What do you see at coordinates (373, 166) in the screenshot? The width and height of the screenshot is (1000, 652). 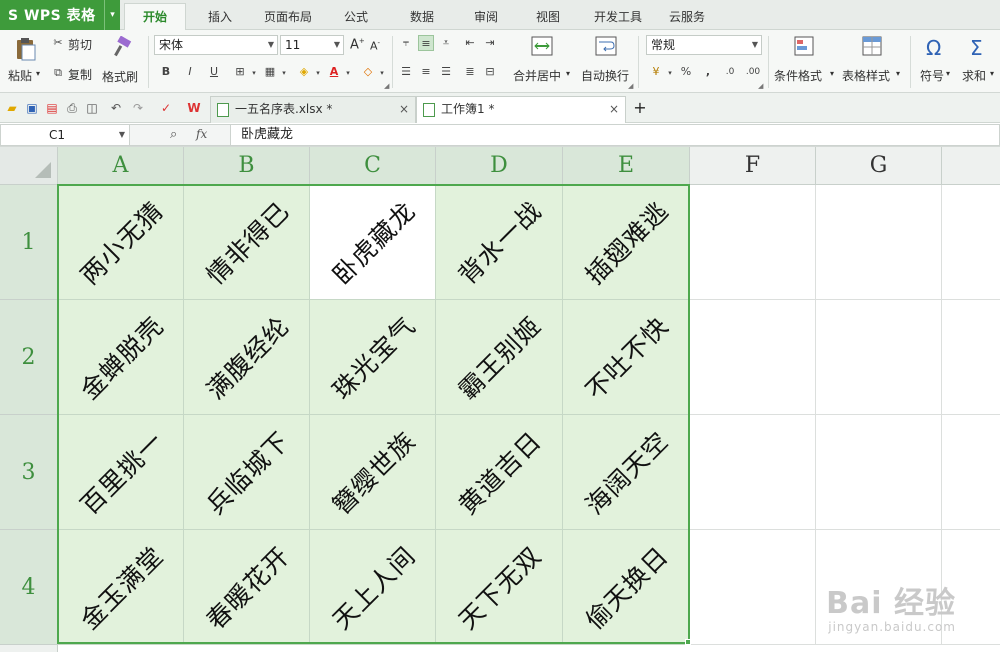 I see `column-header-c: C` at bounding box center [373, 166].